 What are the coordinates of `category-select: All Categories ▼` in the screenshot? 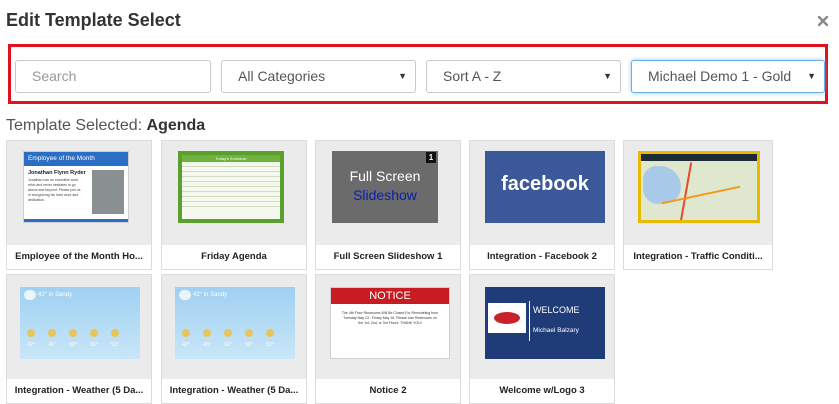 It's located at (318, 76).